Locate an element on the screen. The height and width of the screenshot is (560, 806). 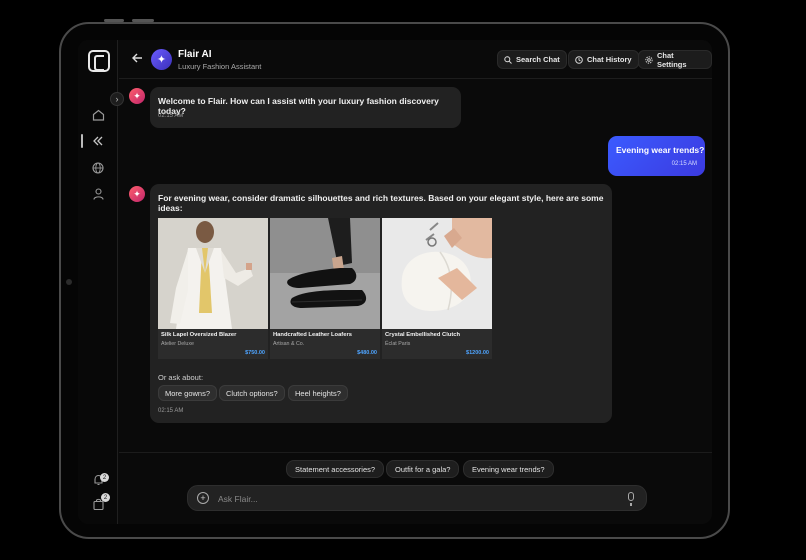
ask-about-label: Or ask about: is located at coordinates (181, 377).